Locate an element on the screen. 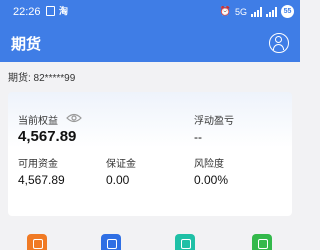 The height and width of the screenshot is (250, 320). account-number: 期货: 82*****99 is located at coordinates (42, 78).